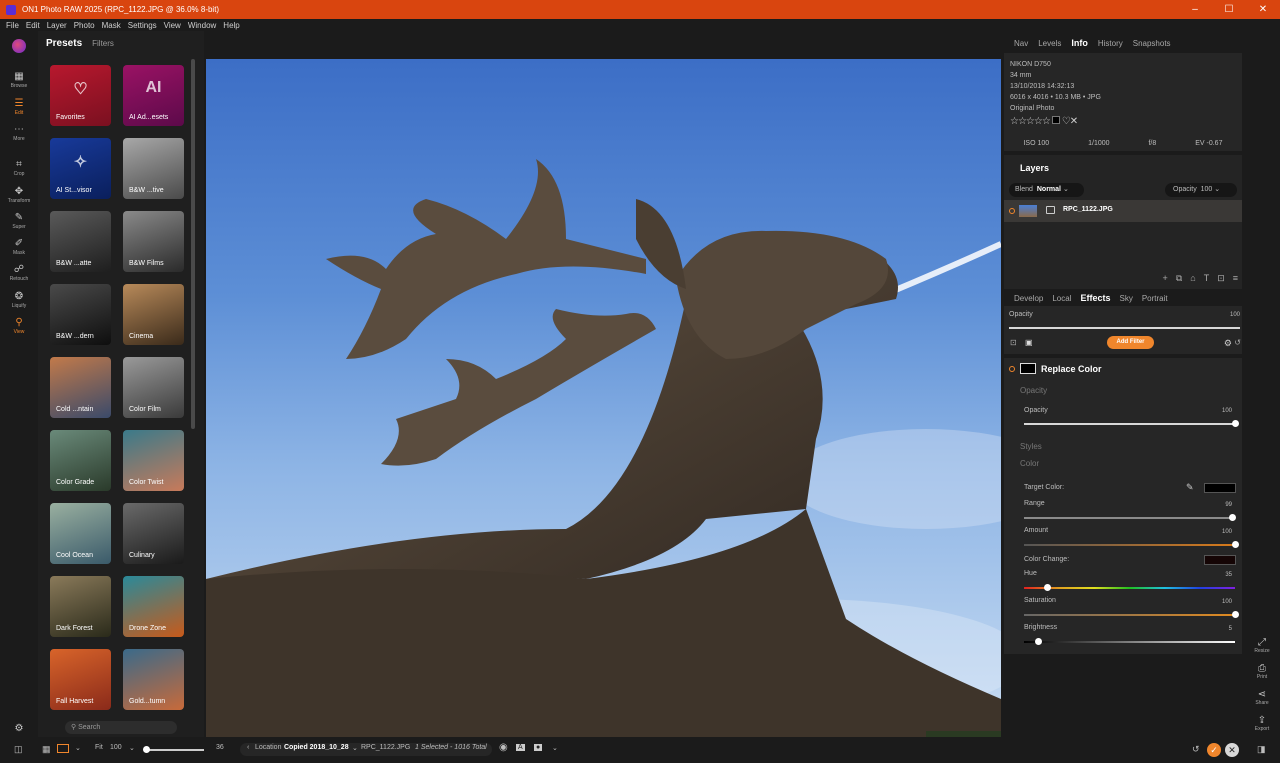 The image size is (1280, 763). What do you see at coordinates (1155, 298) in the screenshot?
I see `tab-portrait: Portrait` at bounding box center [1155, 298].